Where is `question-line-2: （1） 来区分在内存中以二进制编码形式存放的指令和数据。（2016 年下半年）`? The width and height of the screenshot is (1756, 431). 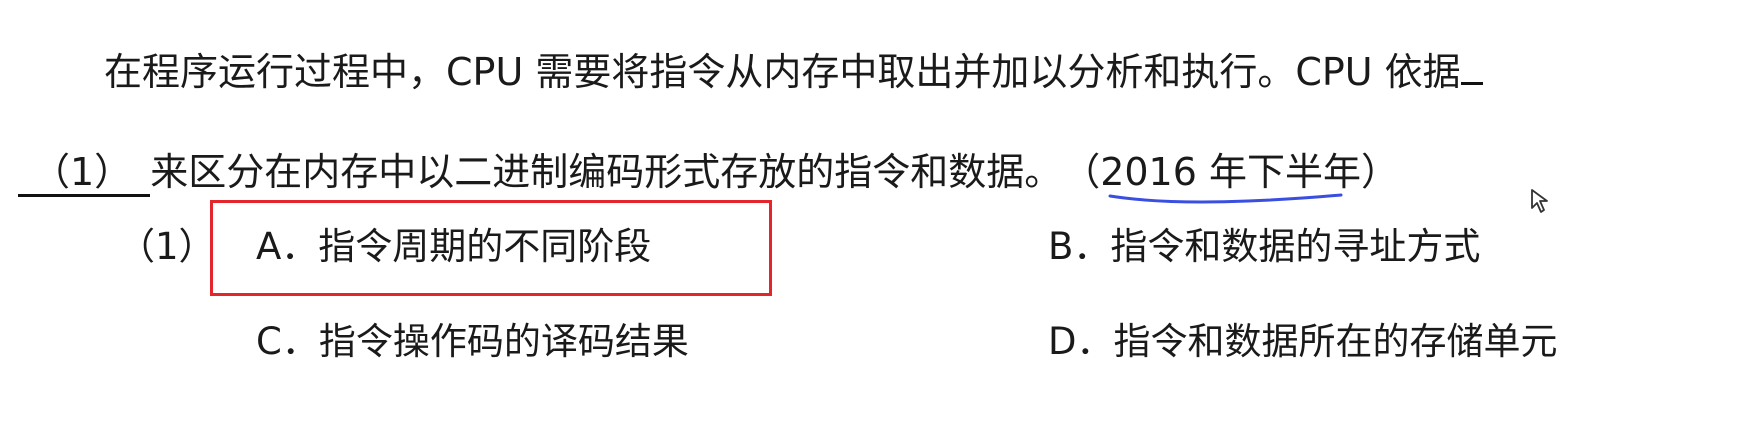 question-line-2: （1） 来区分在内存中以二进制编码形式存放的指令和数据。（2016 年下半年） is located at coordinates (708, 177).